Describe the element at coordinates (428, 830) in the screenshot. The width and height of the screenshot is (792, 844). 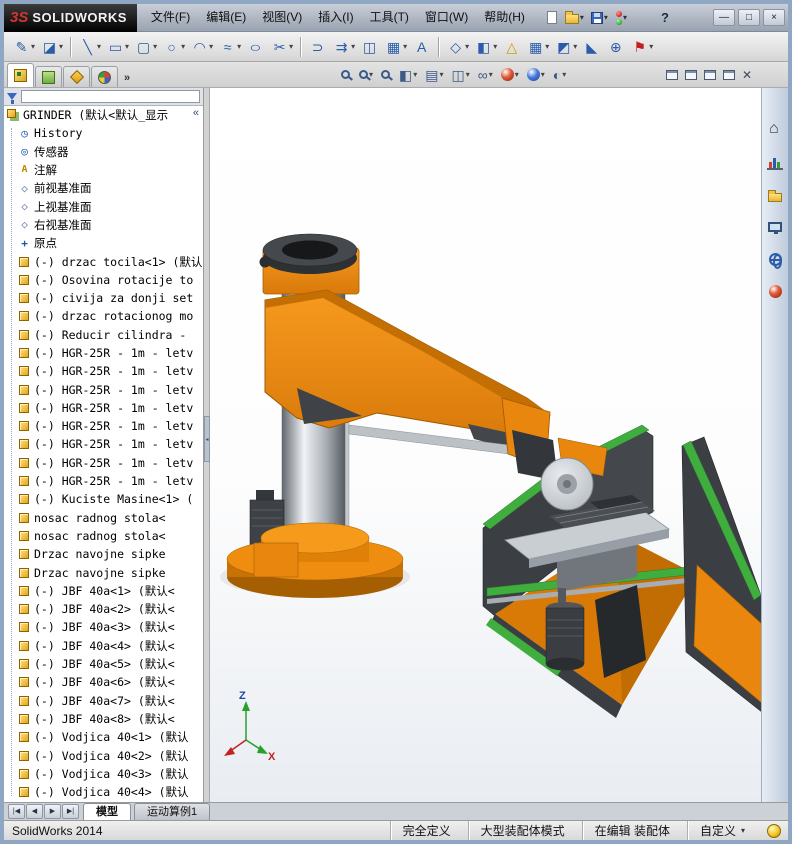
I see `status-definition: 完全定义` at that location.